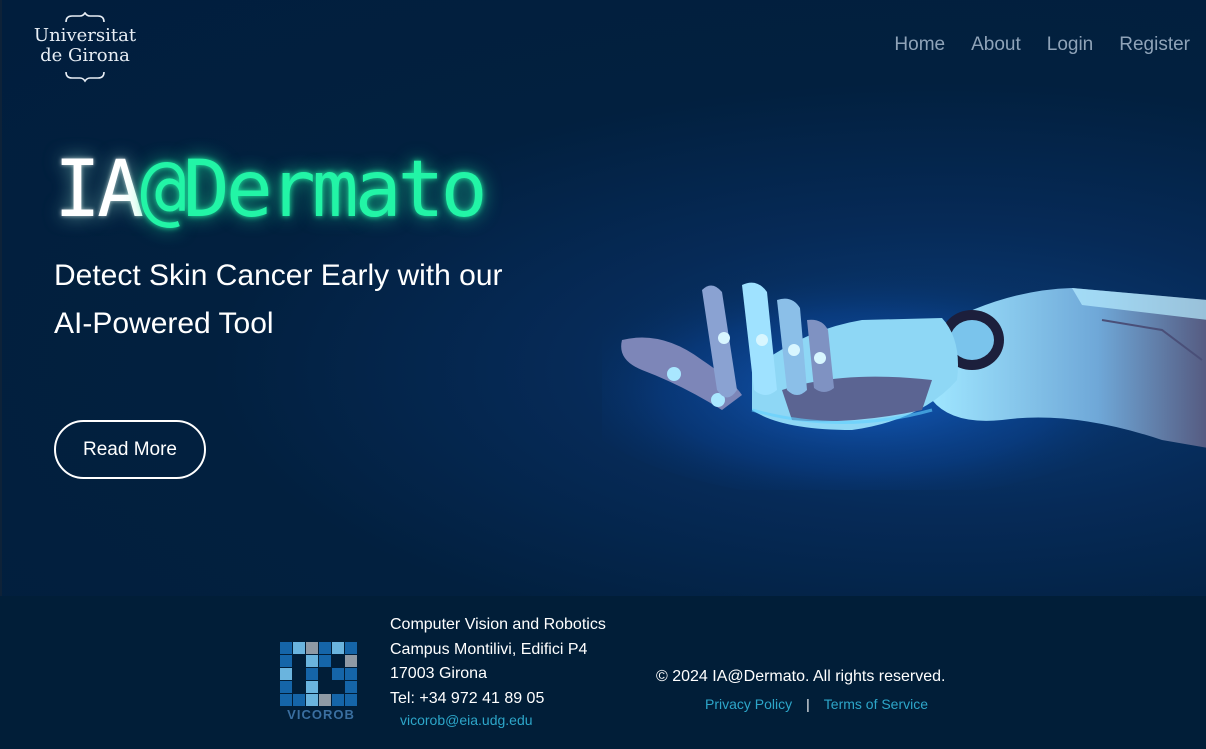 The image size is (1206, 749). Describe the element at coordinates (489, 649) in the screenshot. I see `address-line-2: Campus Montilivi, Edifici P4` at that location.